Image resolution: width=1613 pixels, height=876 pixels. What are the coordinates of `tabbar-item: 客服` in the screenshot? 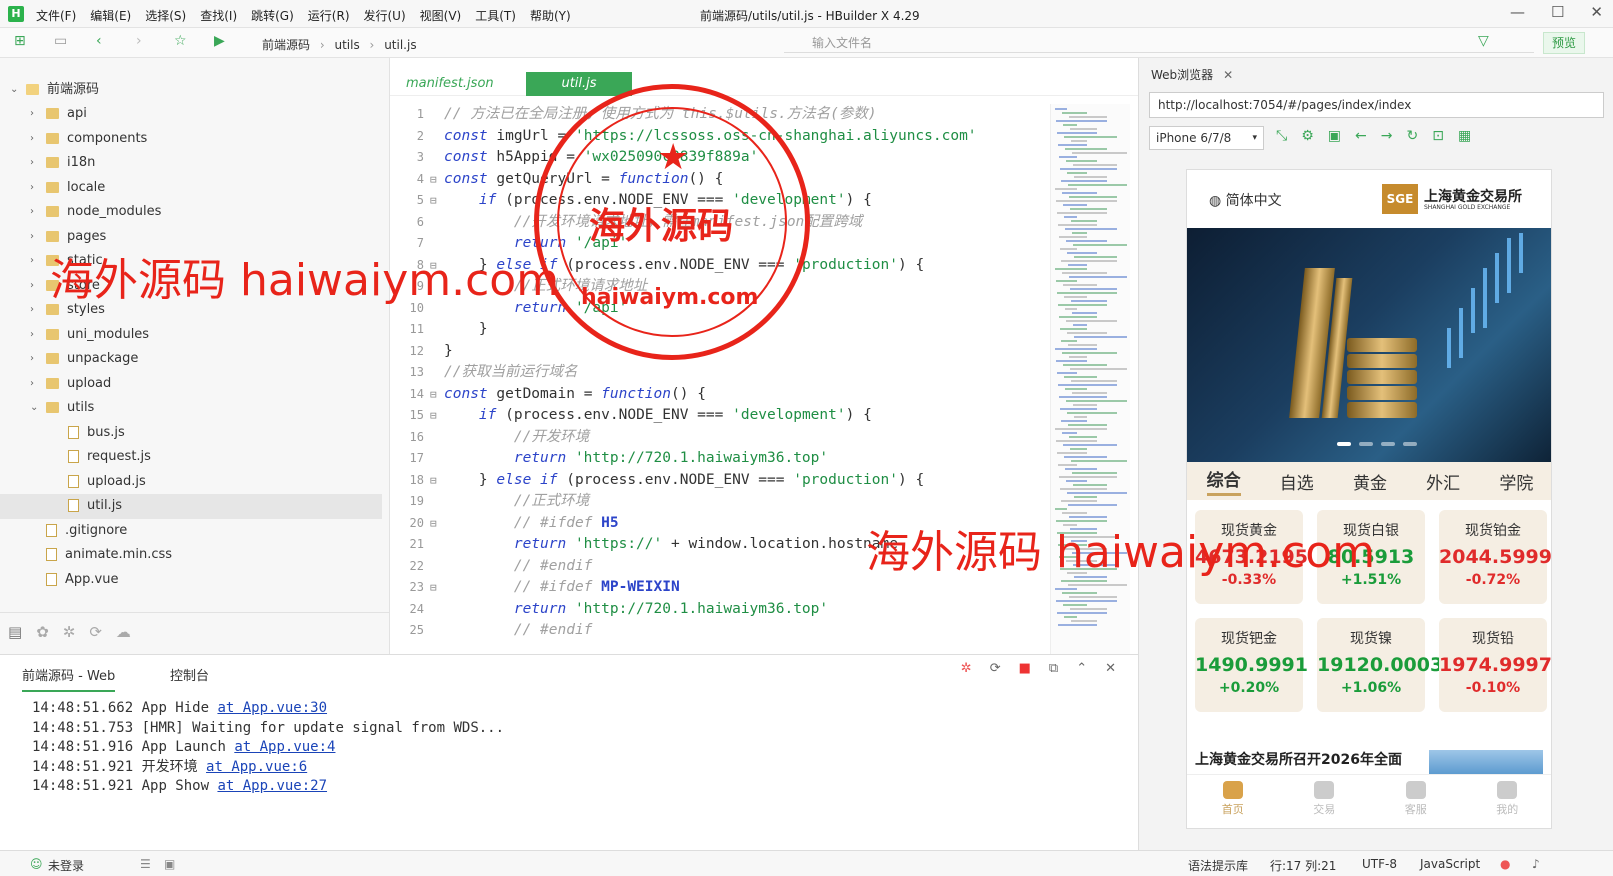 It's located at (1416, 804).